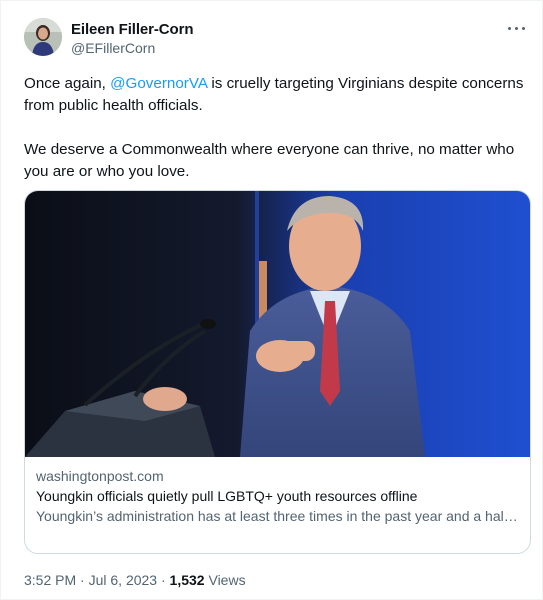 The height and width of the screenshot is (600, 543). Describe the element at coordinates (43, 37) in the screenshot. I see `avatar` at that location.